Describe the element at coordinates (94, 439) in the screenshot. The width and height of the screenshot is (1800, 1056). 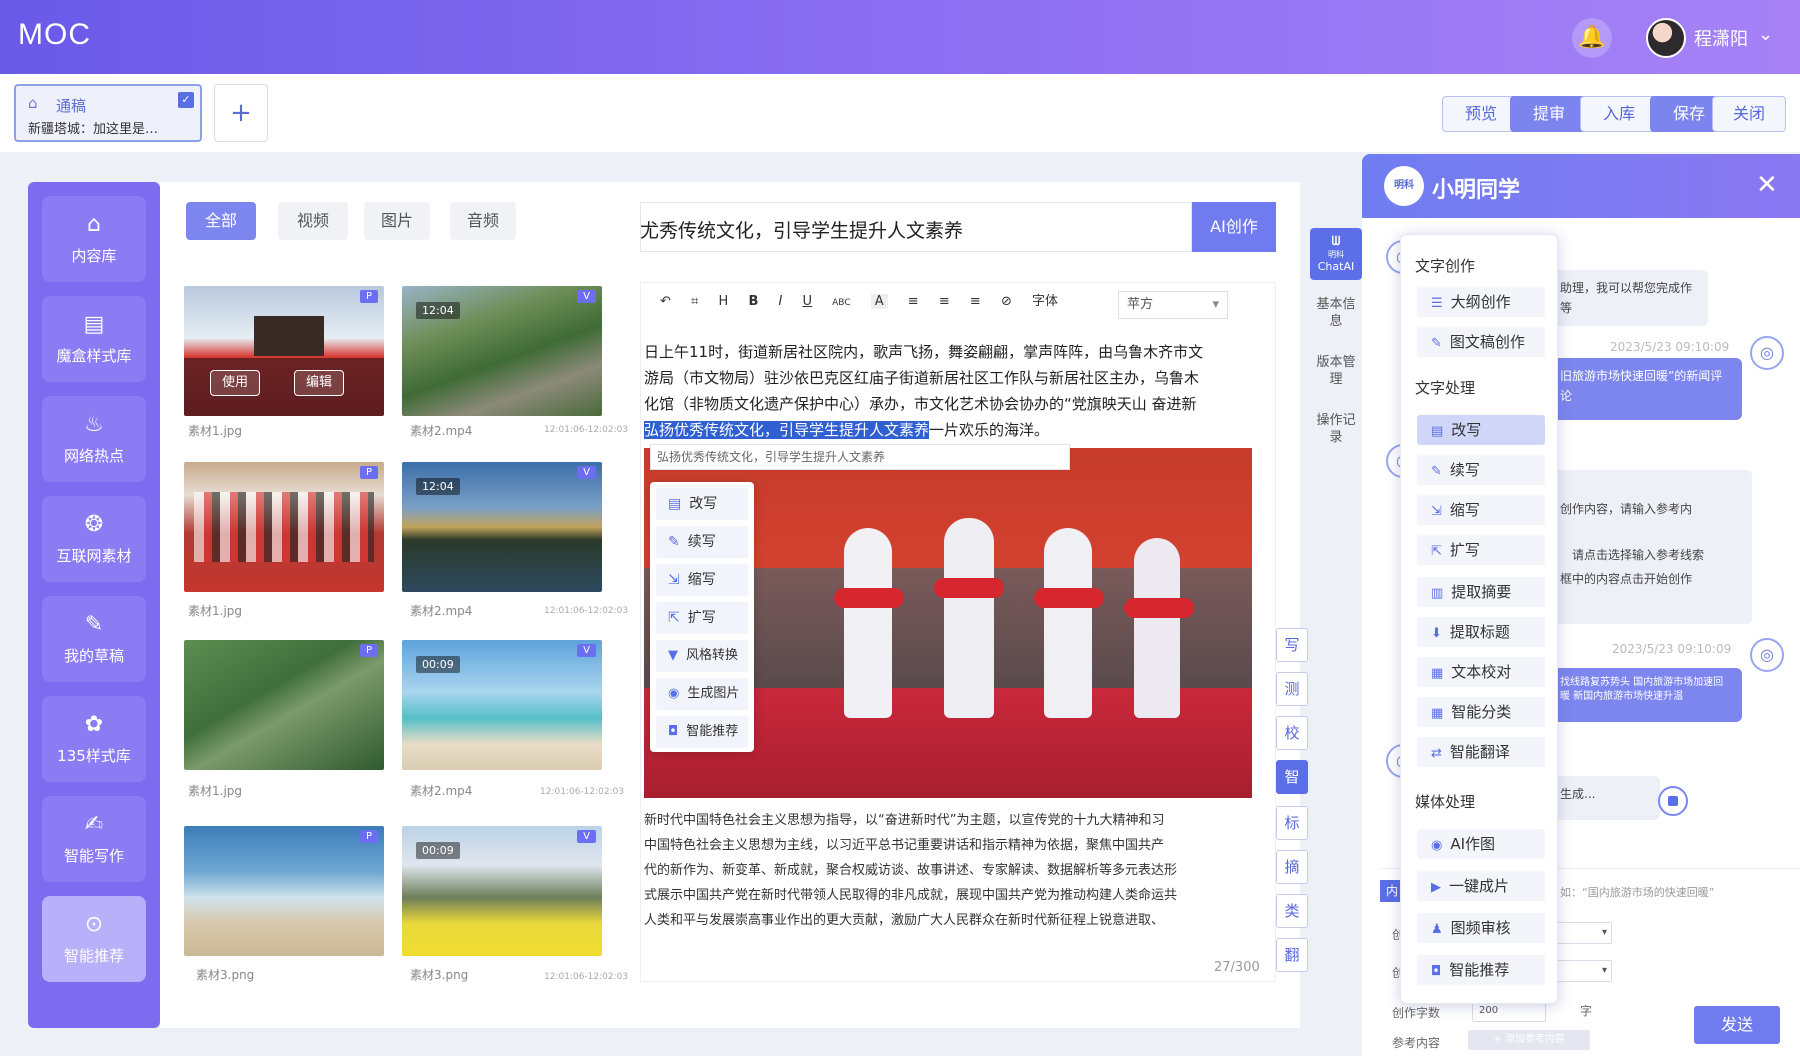
I see `sidebar-item-hot-topics: ♨ 网络热点` at that location.